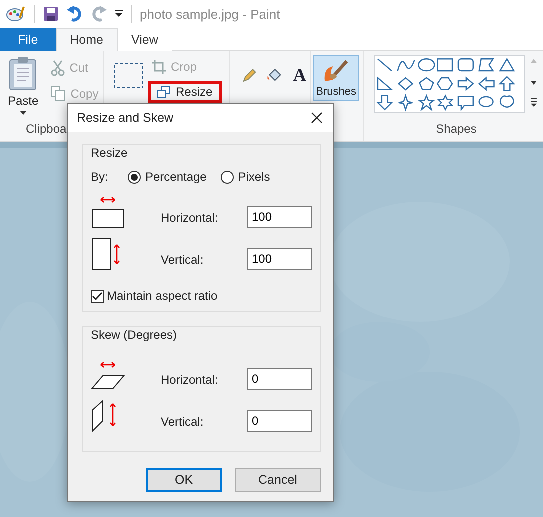  Describe the element at coordinates (51, 14) in the screenshot. I see `save-icon` at that location.